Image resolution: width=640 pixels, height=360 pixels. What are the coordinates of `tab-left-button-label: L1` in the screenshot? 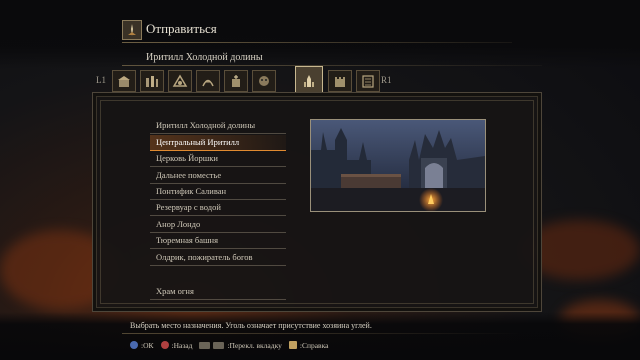 It's located at (101, 80).